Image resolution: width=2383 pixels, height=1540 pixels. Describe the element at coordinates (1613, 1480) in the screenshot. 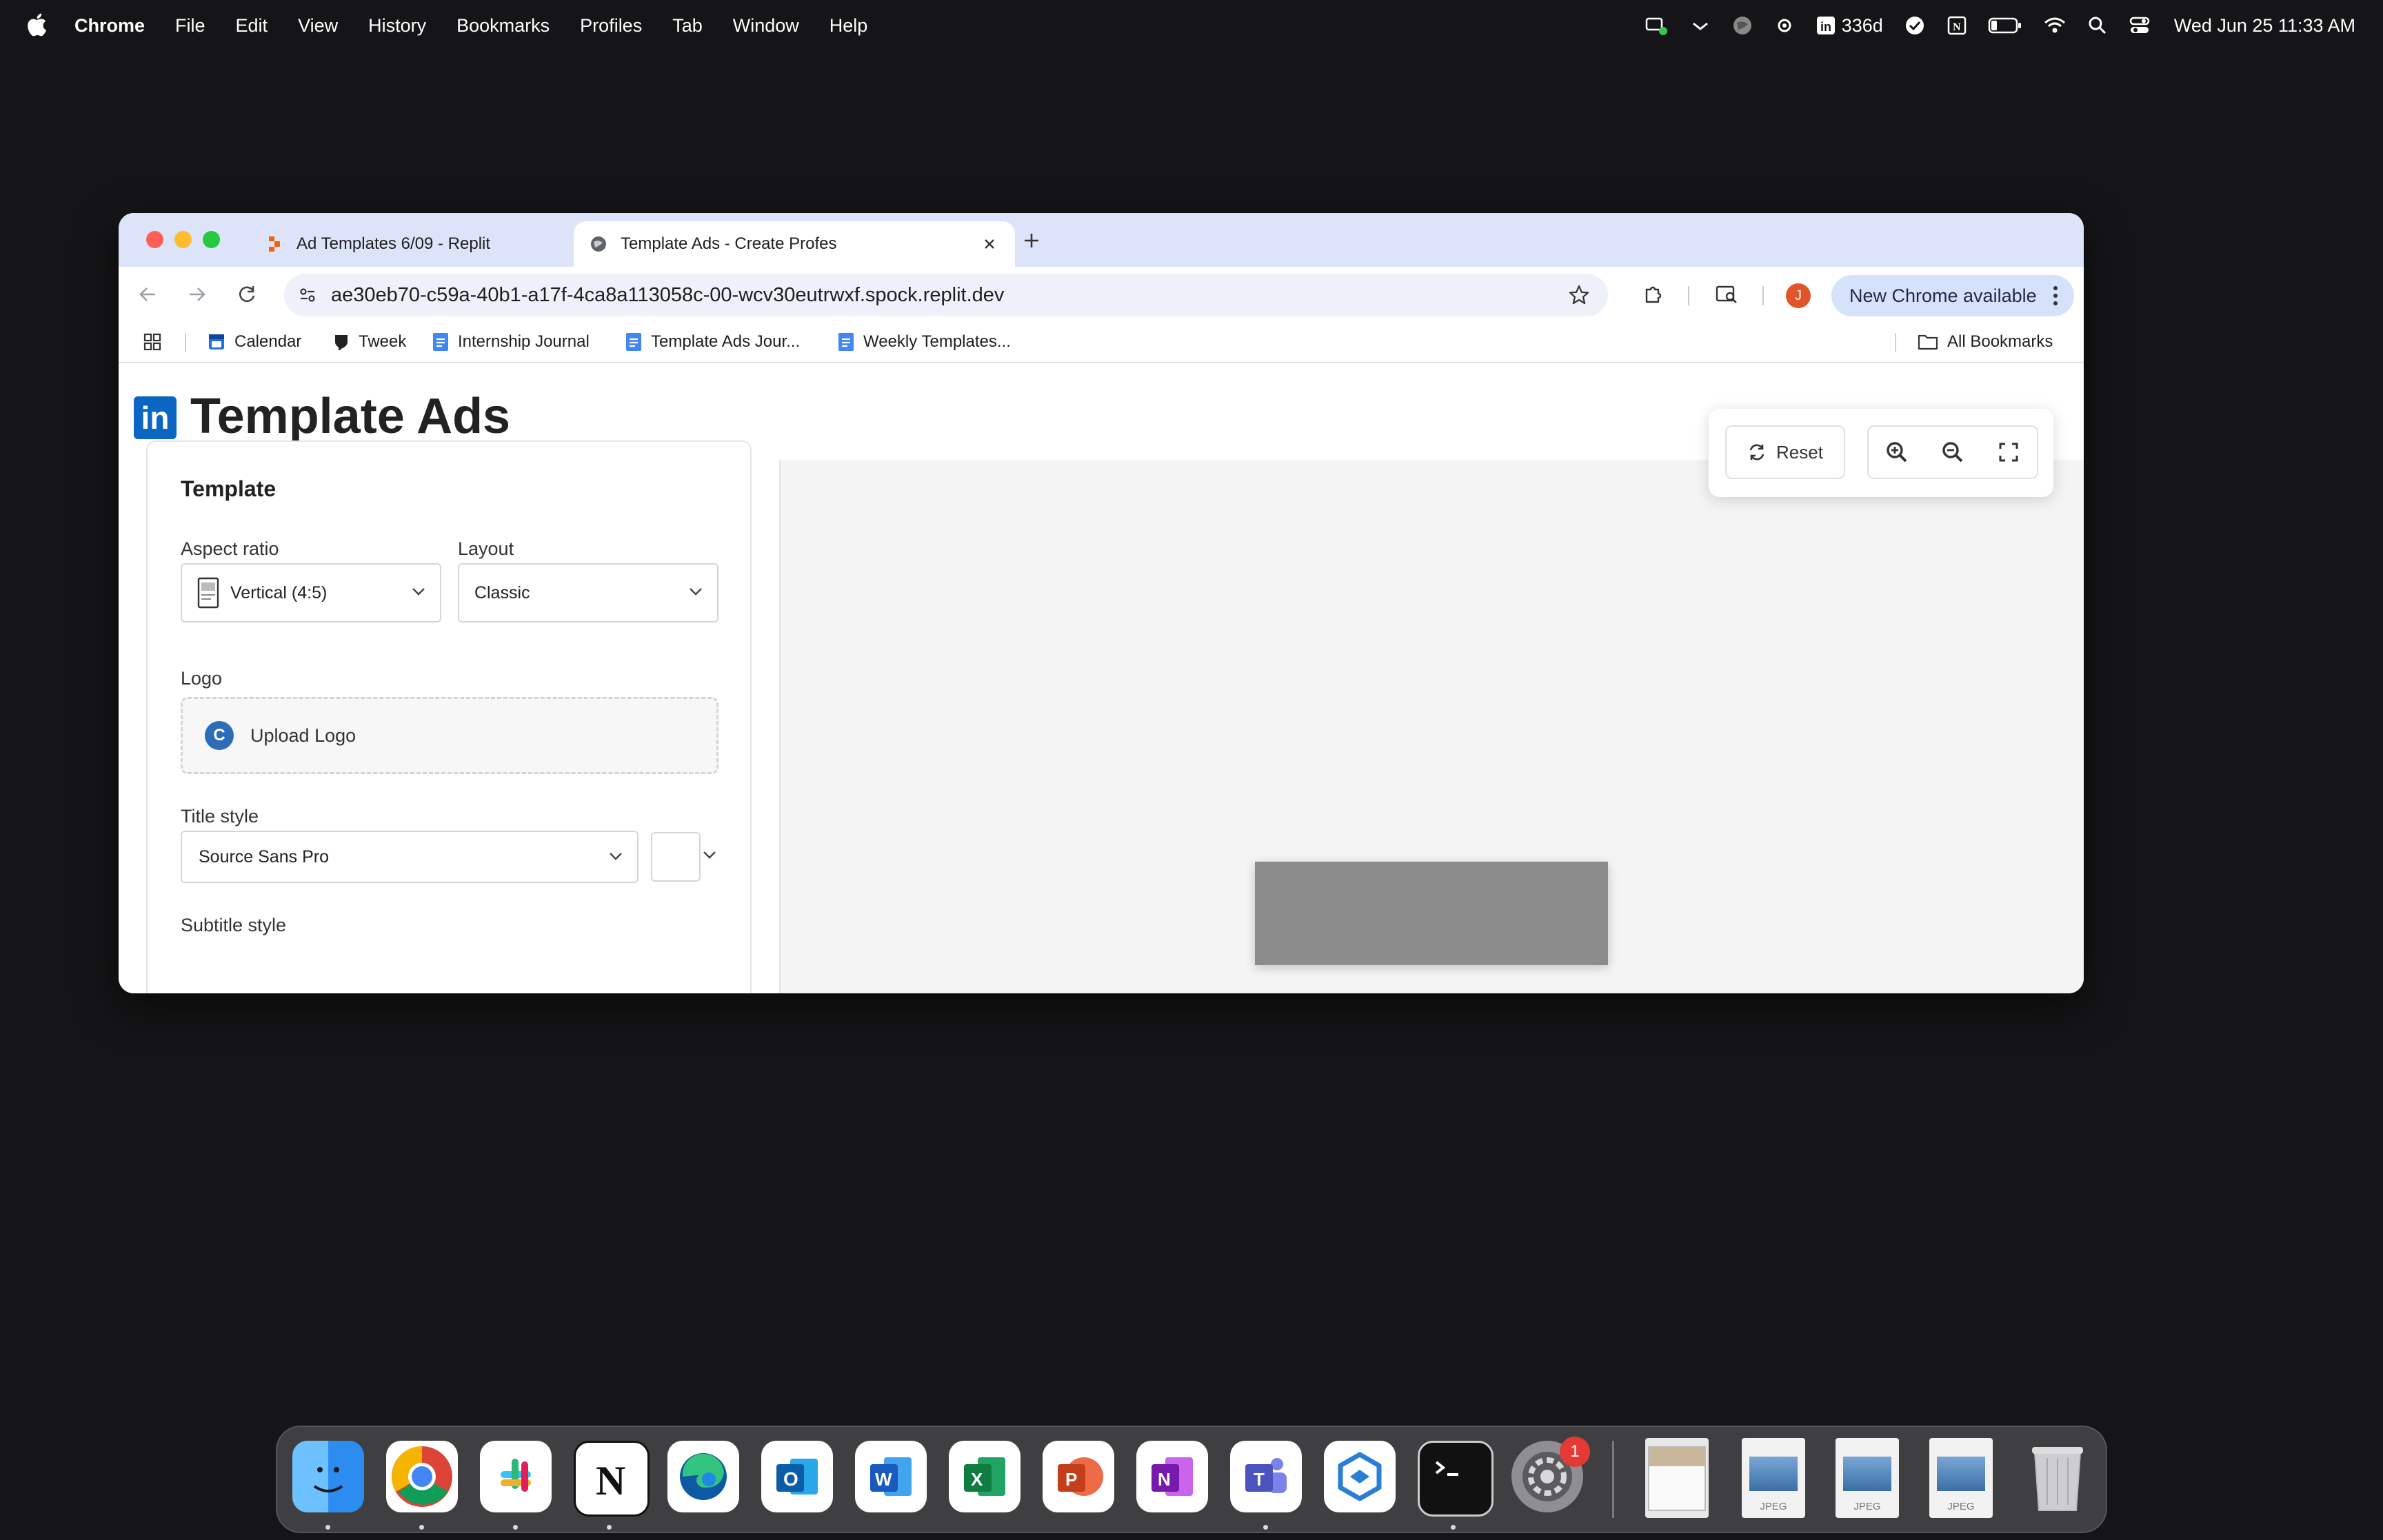

I see `dock-separator` at that location.